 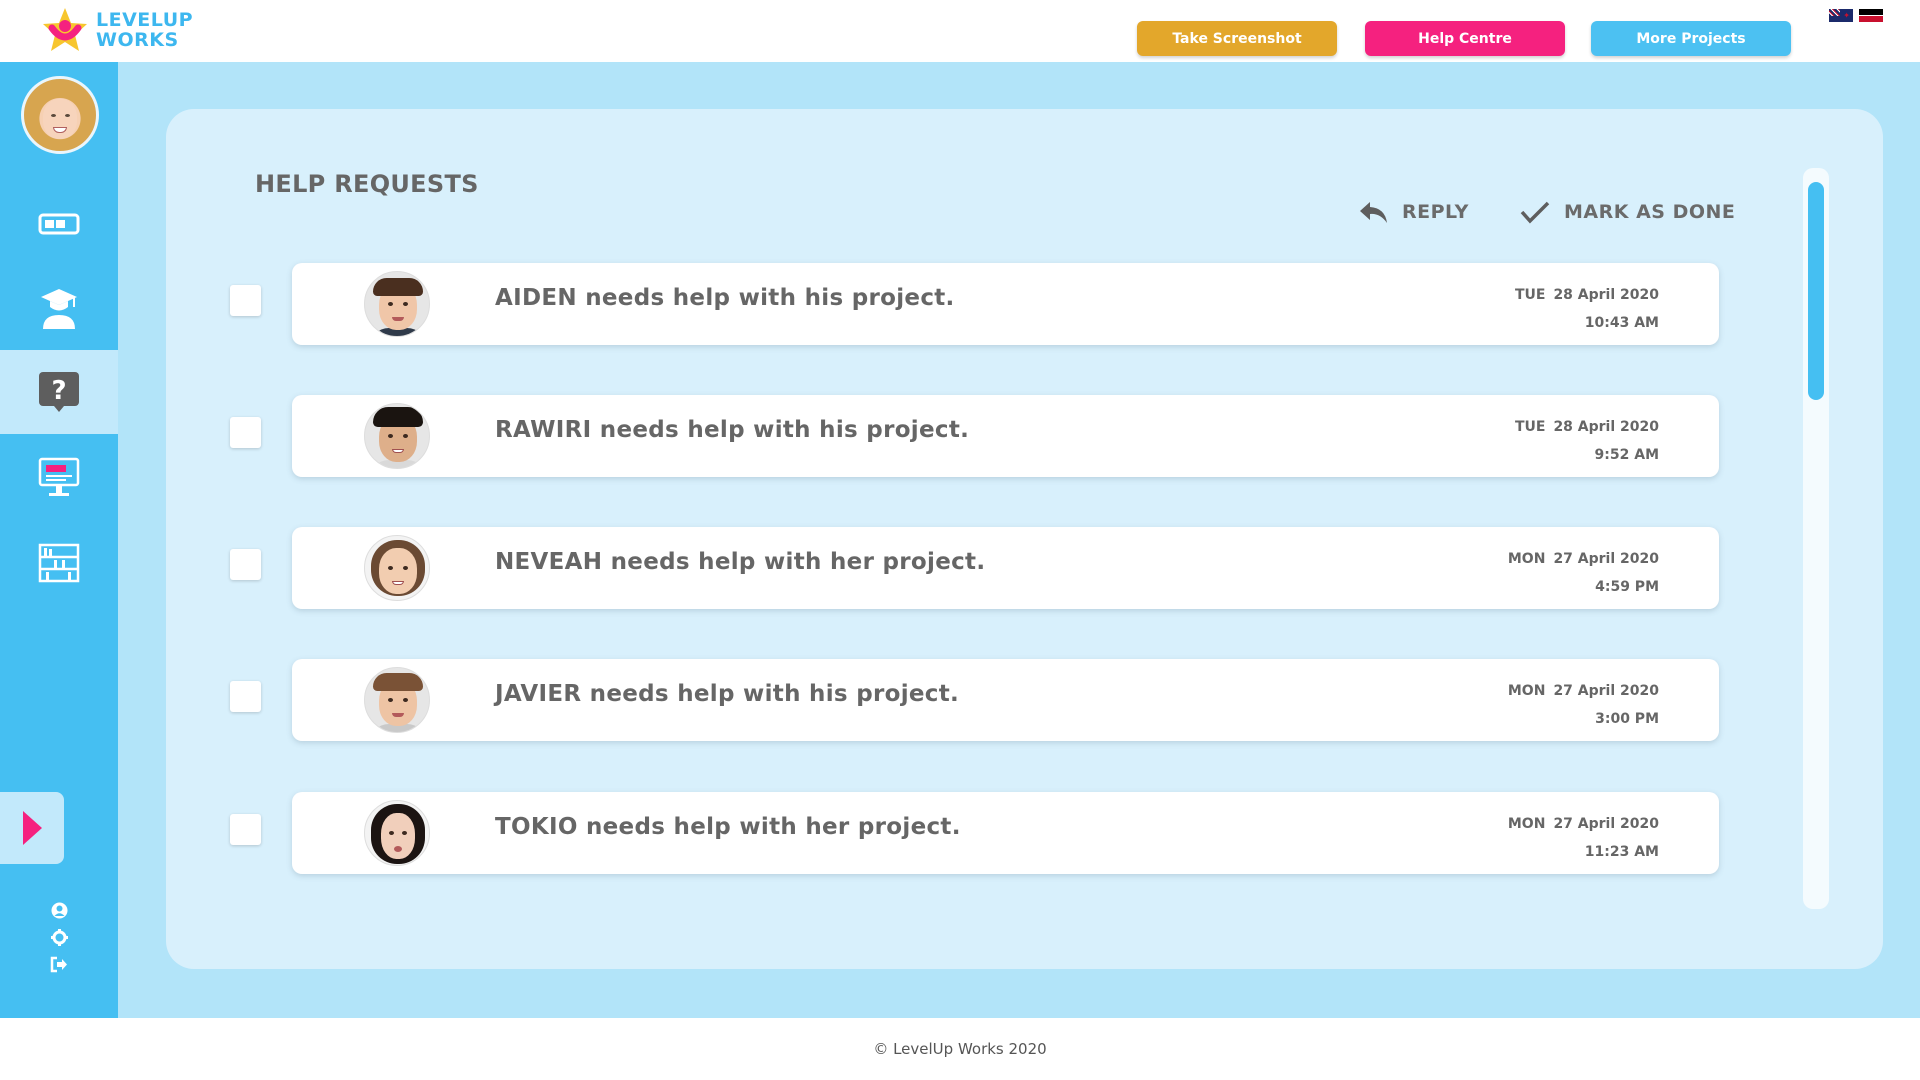 I want to click on request-message: RAWIRI needs help with his project., so click(x=732, y=430).